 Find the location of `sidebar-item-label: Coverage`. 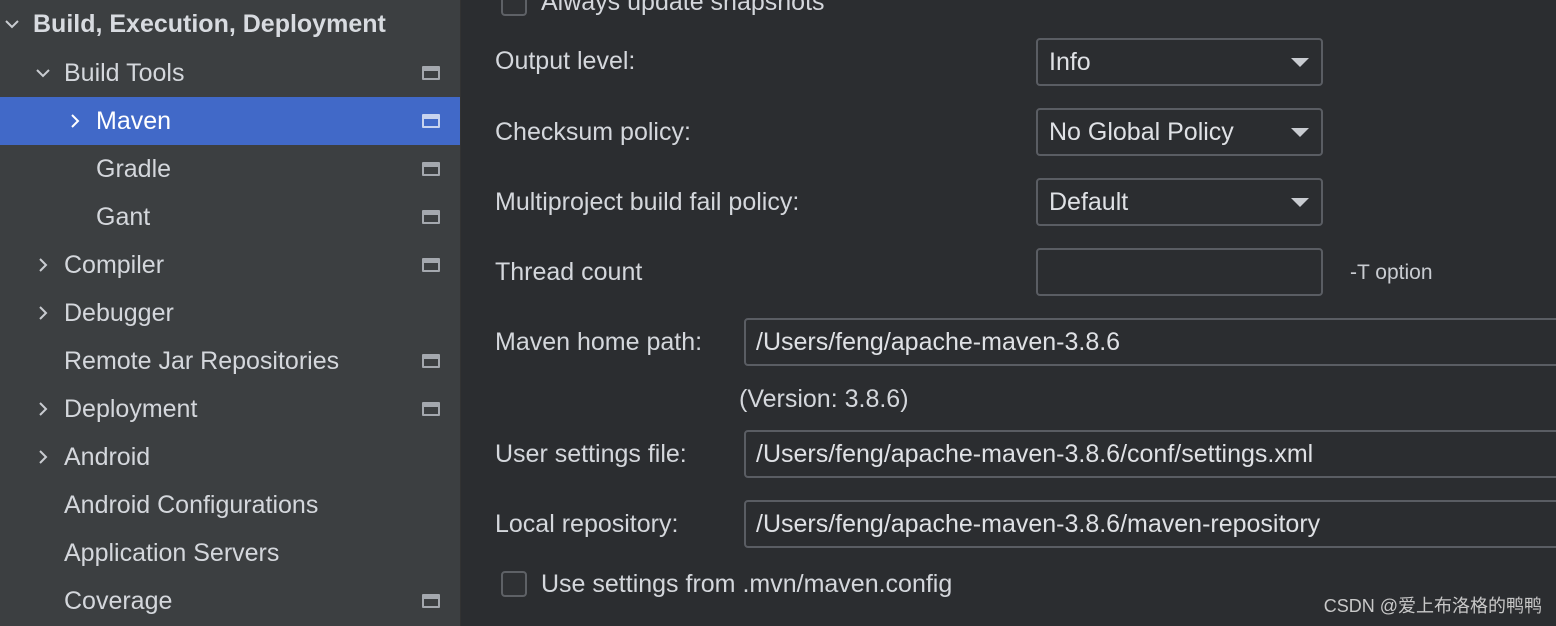

sidebar-item-label: Coverage is located at coordinates (118, 600).